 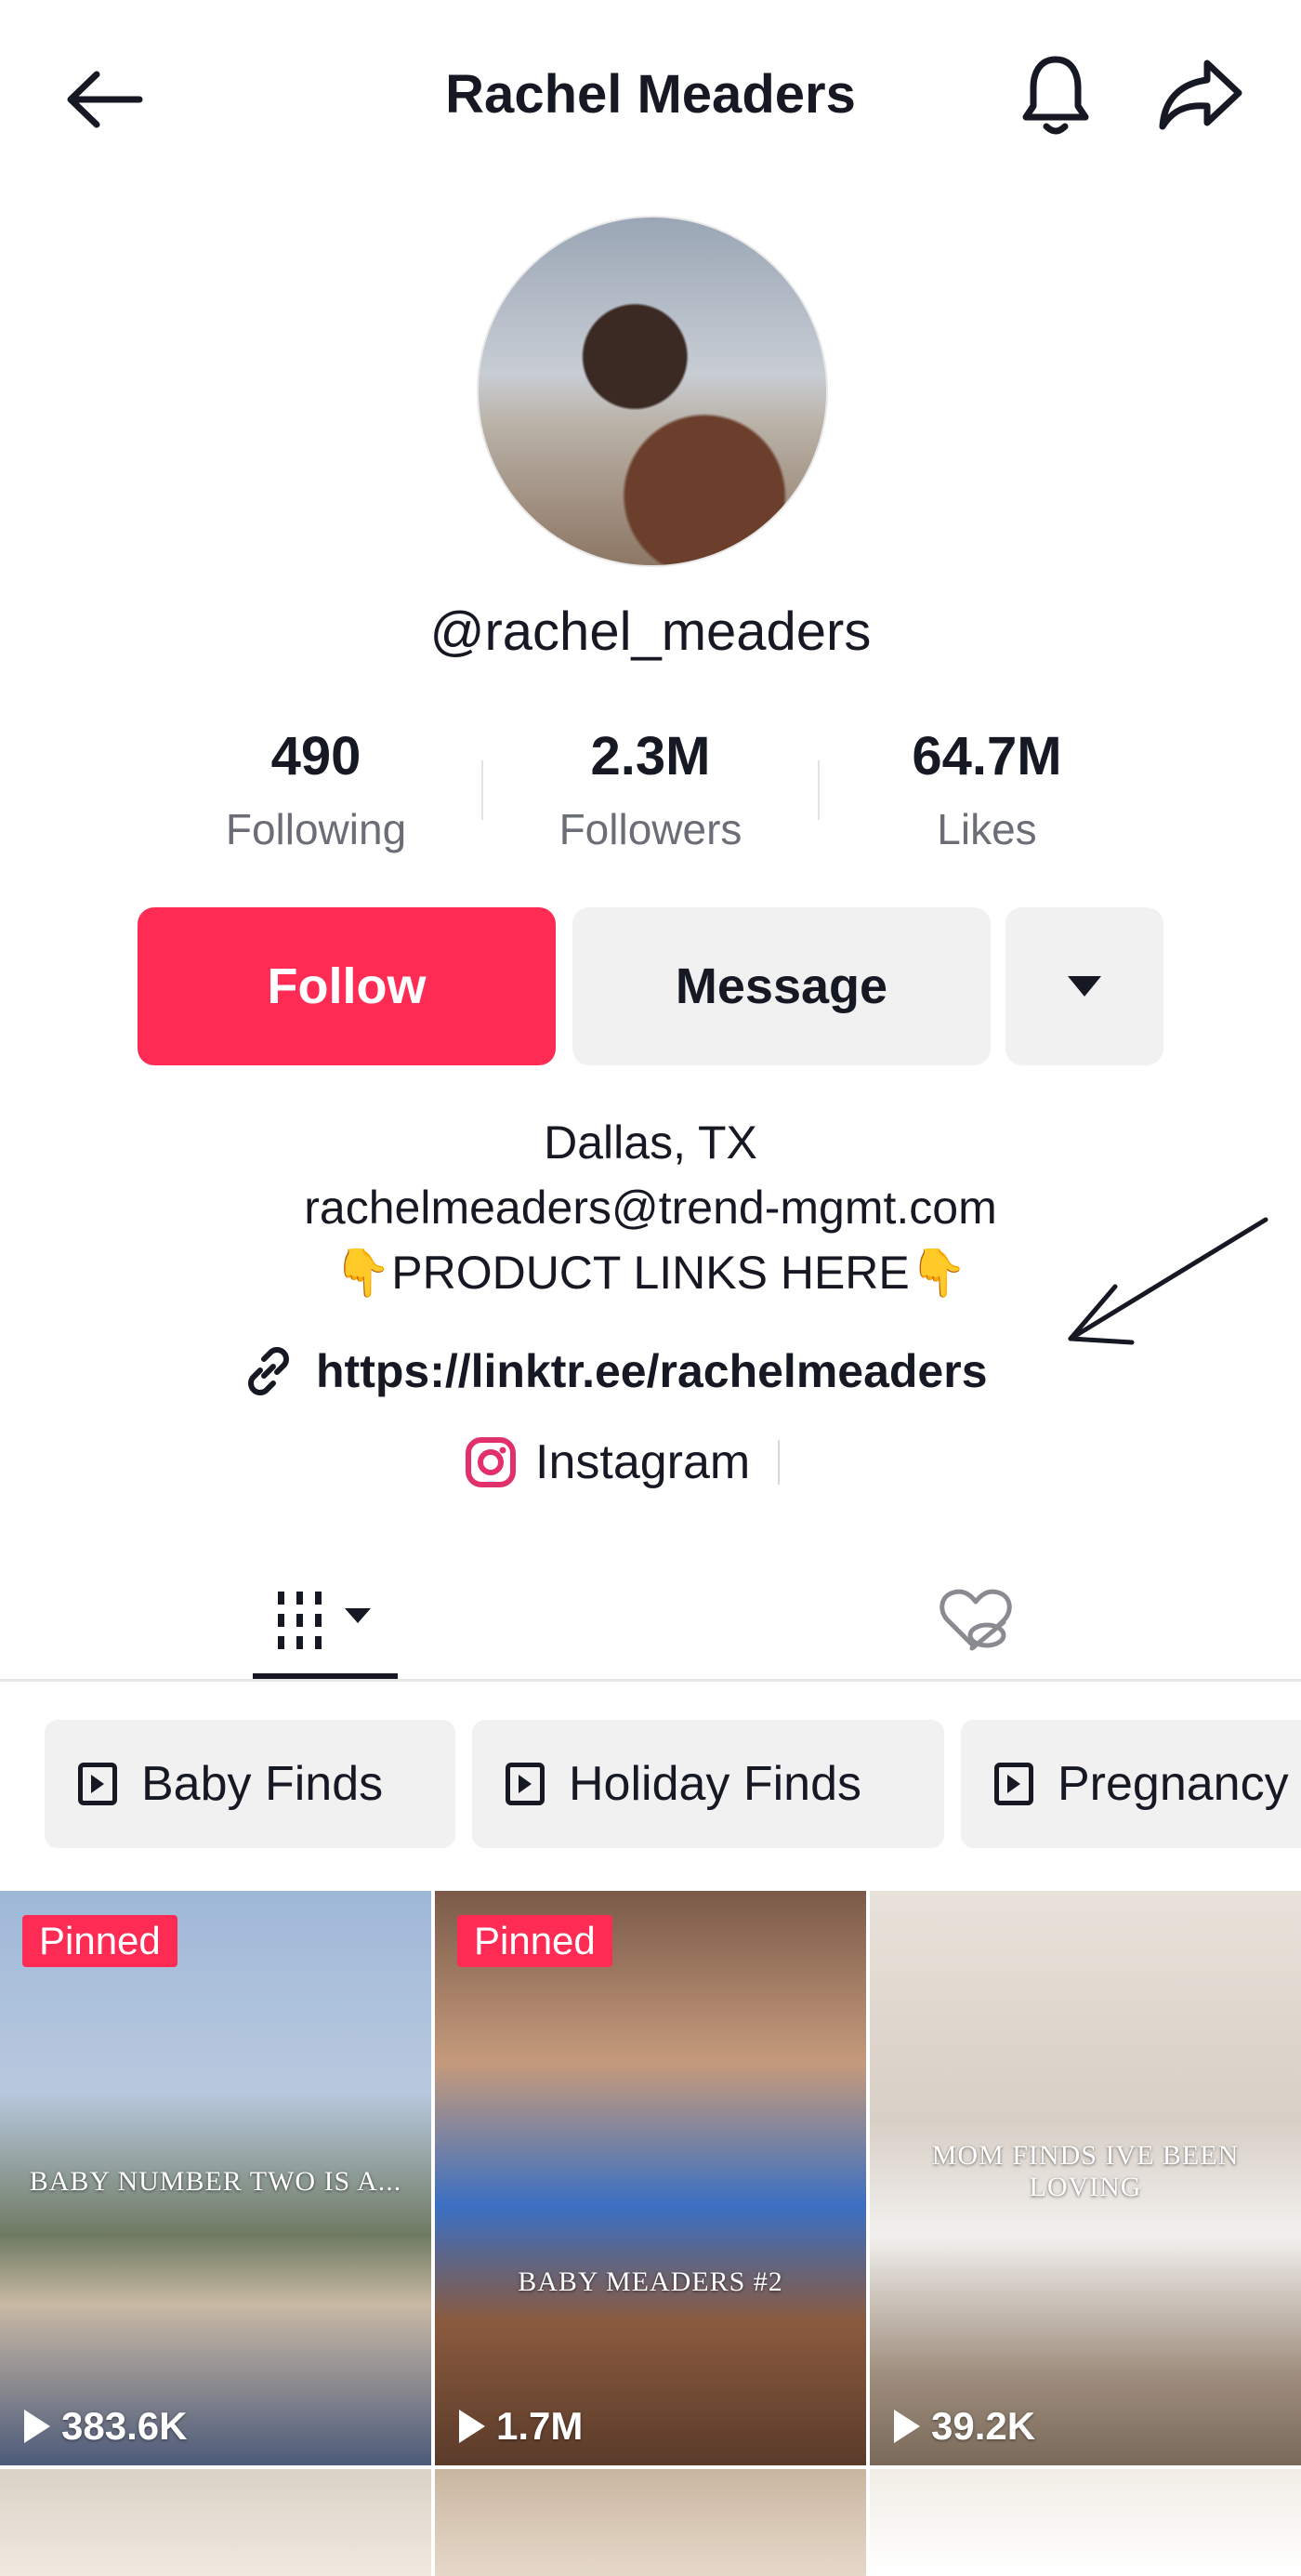 I want to click on view-count: 1.7M, so click(x=521, y=2426).